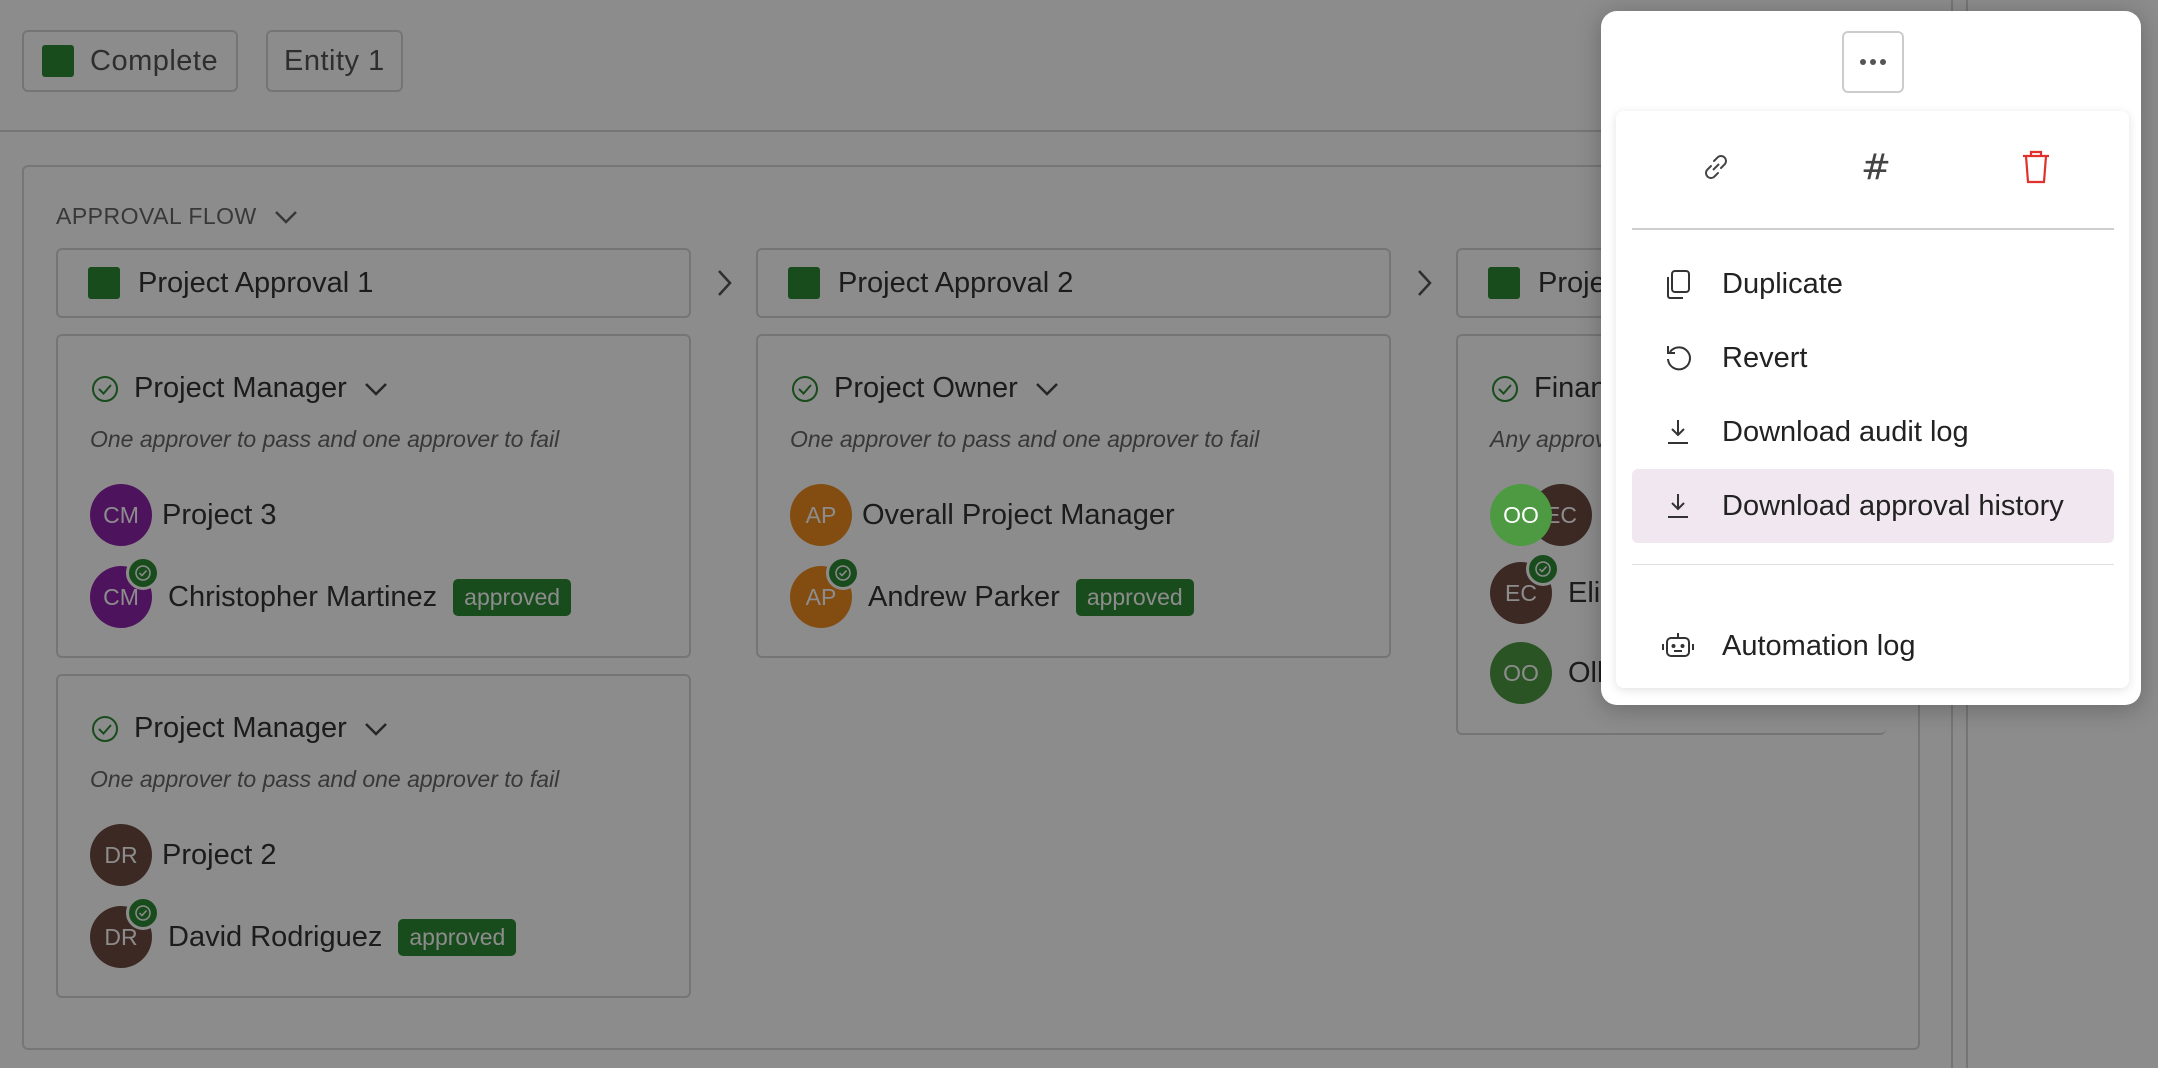 This screenshot has width=2158, height=1068. I want to click on hash-icon: #, so click(1876, 167).